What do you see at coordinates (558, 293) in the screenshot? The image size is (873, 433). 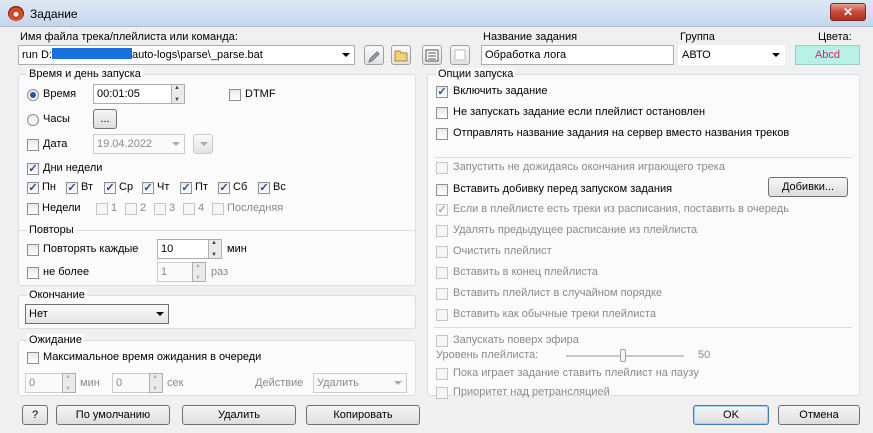 I see `option-label-10: Вставить плейлист в случайном порядке` at bounding box center [558, 293].